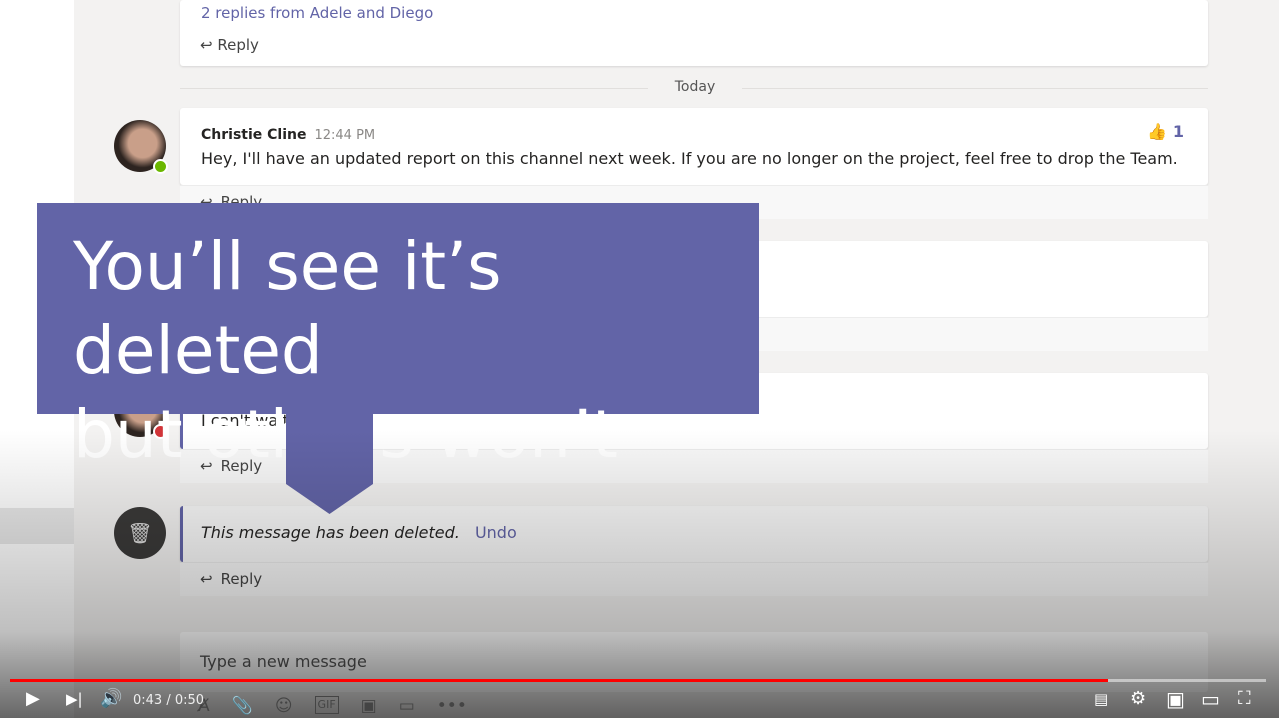 This screenshot has width=1279, height=718. I want to click on reaction: 👍 1, so click(1165, 131).